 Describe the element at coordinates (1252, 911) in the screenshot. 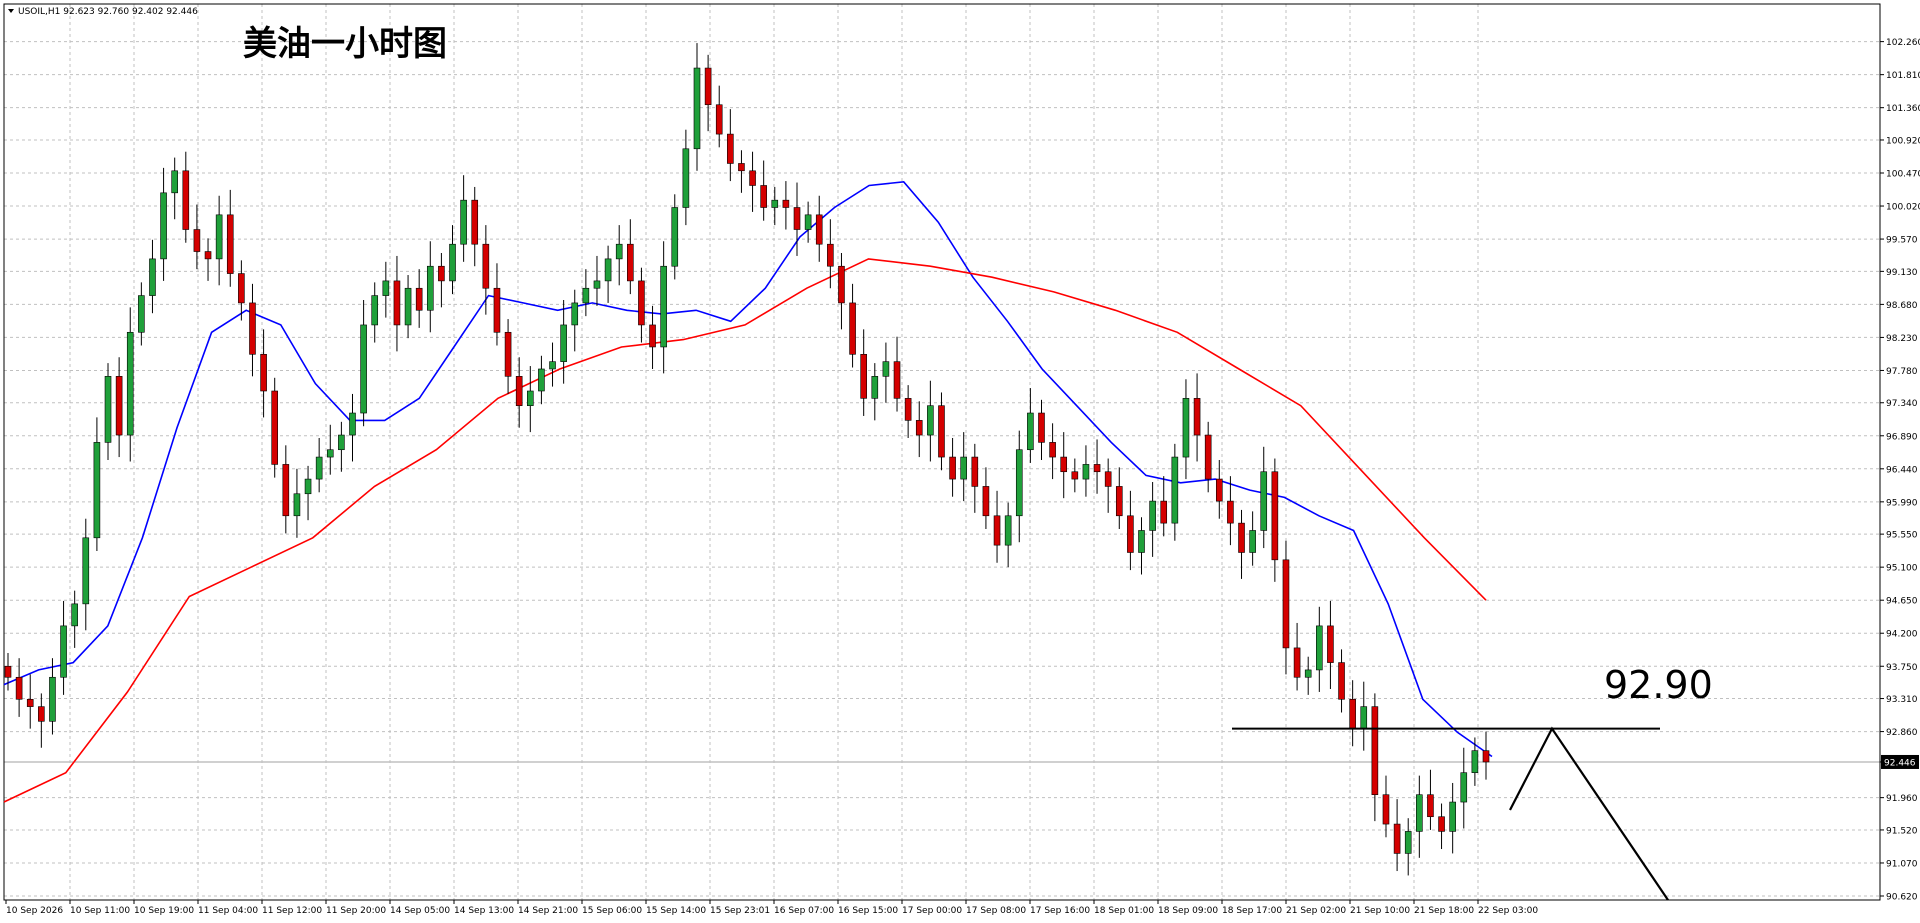

I see `x-tick-label: 18 Sep 17:00` at that location.